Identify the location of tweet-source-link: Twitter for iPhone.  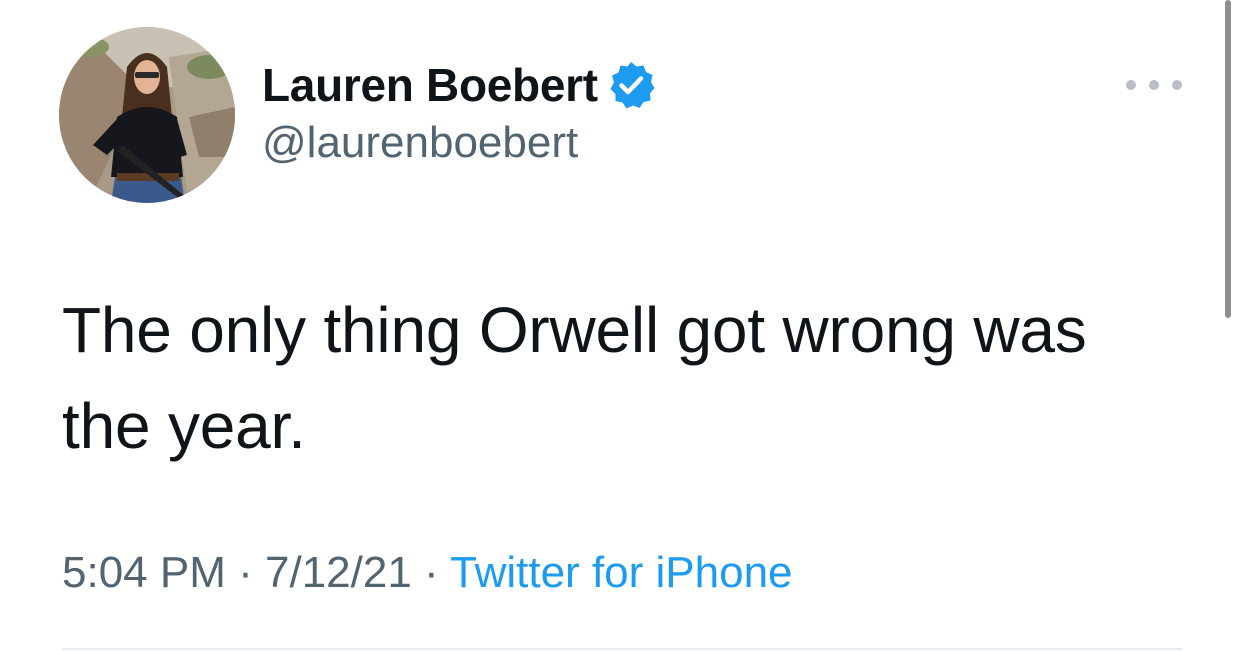
(621, 572).